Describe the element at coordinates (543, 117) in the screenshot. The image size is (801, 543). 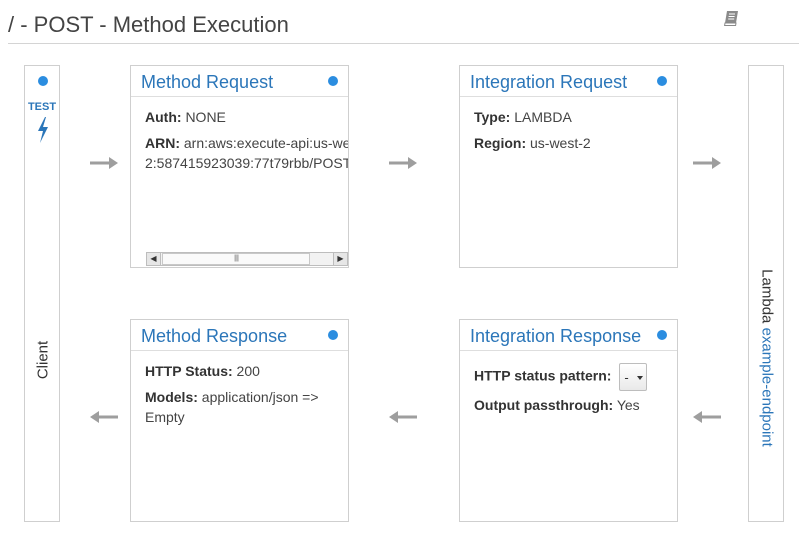
I see `type-value: LAMBDA` at that location.